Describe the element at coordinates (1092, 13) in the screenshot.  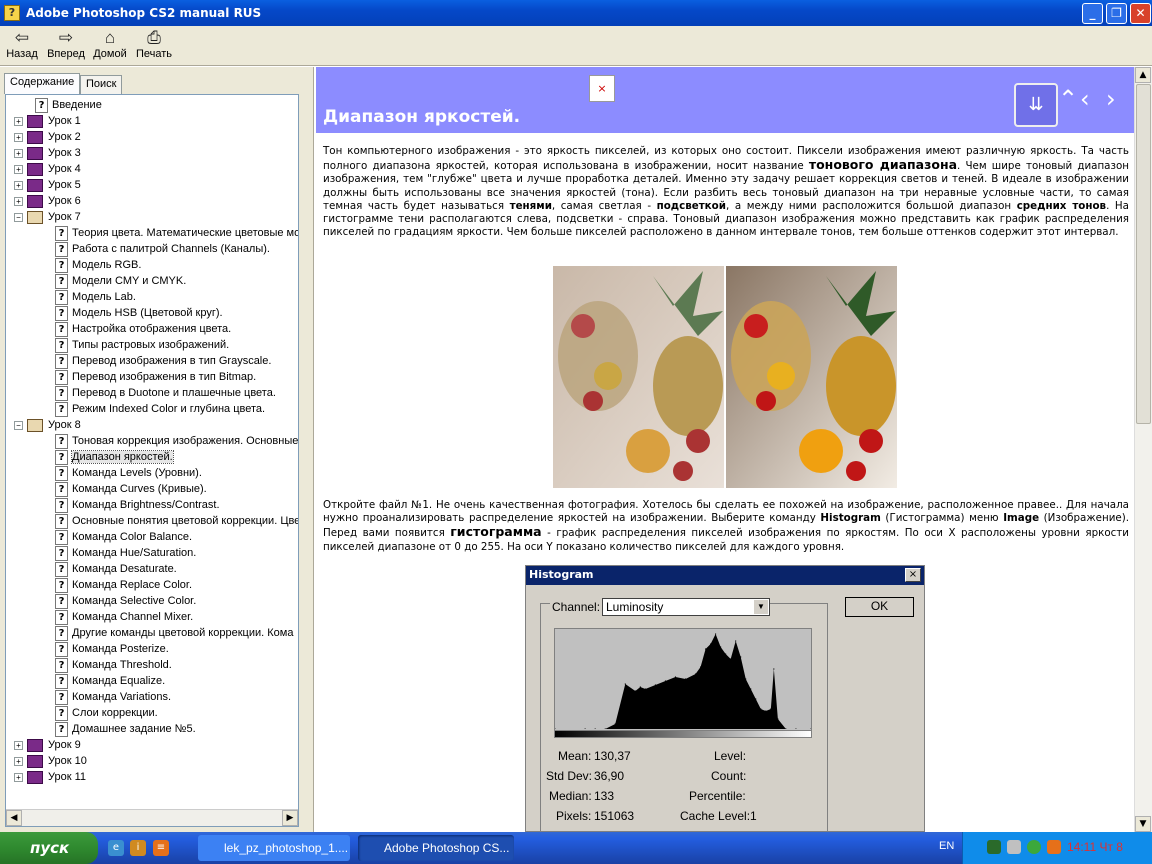
I see `minimize-button: _` at that location.